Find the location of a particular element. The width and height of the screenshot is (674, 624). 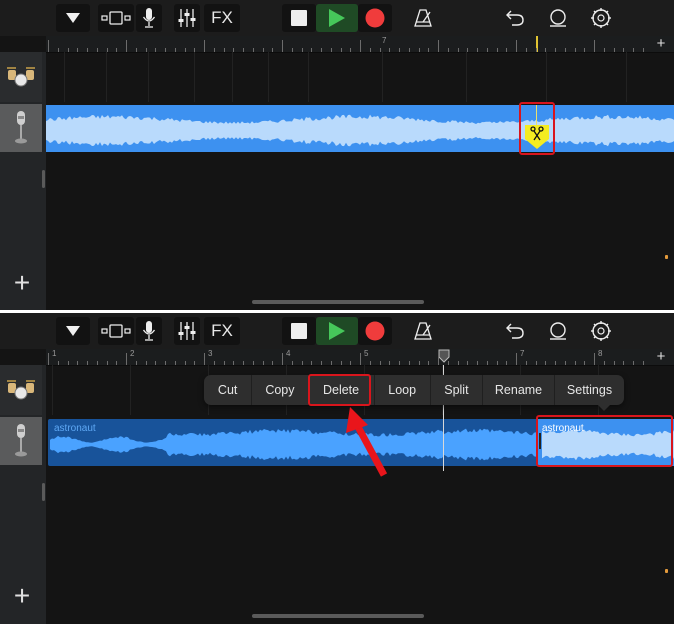

timeline-ruler: 1 2 3 4 5 7 8 is located at coordinates (360, 357).